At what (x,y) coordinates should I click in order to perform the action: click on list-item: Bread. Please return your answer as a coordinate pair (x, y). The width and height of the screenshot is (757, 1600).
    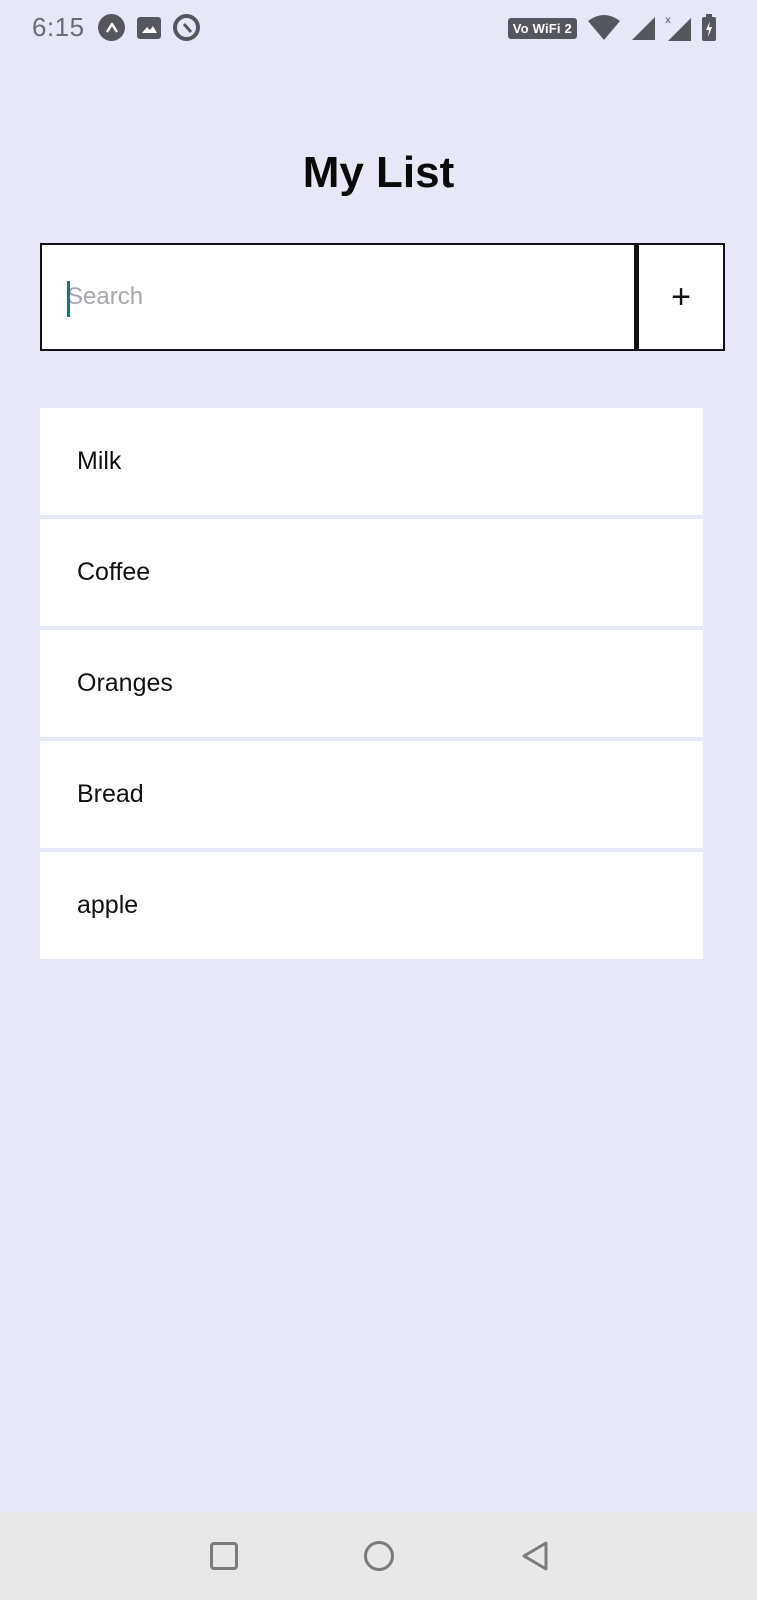
    Looking at the image, I should click on (371, 794).